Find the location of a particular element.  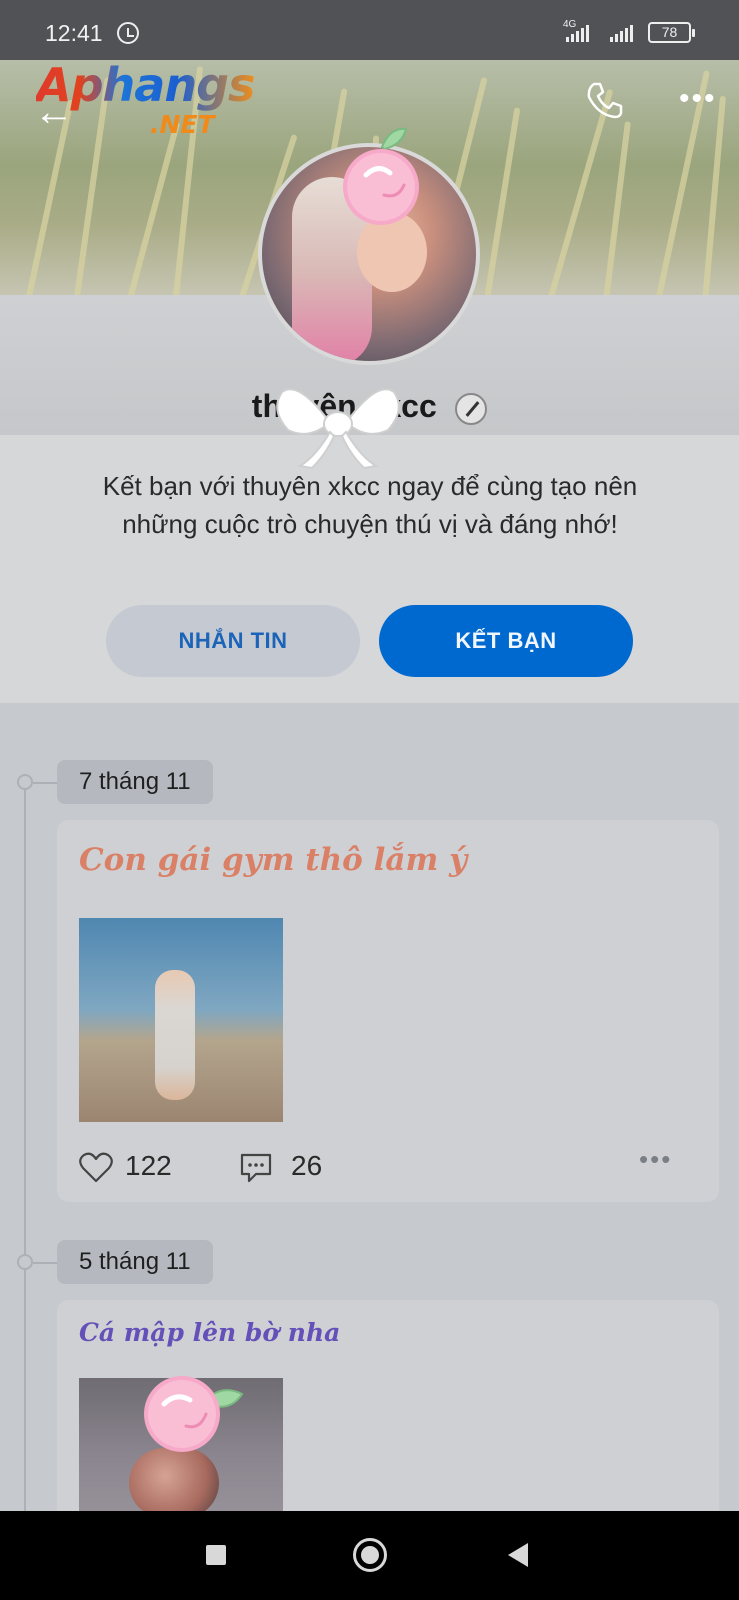

battery-level: 78 is located at coordinates (669, 32).